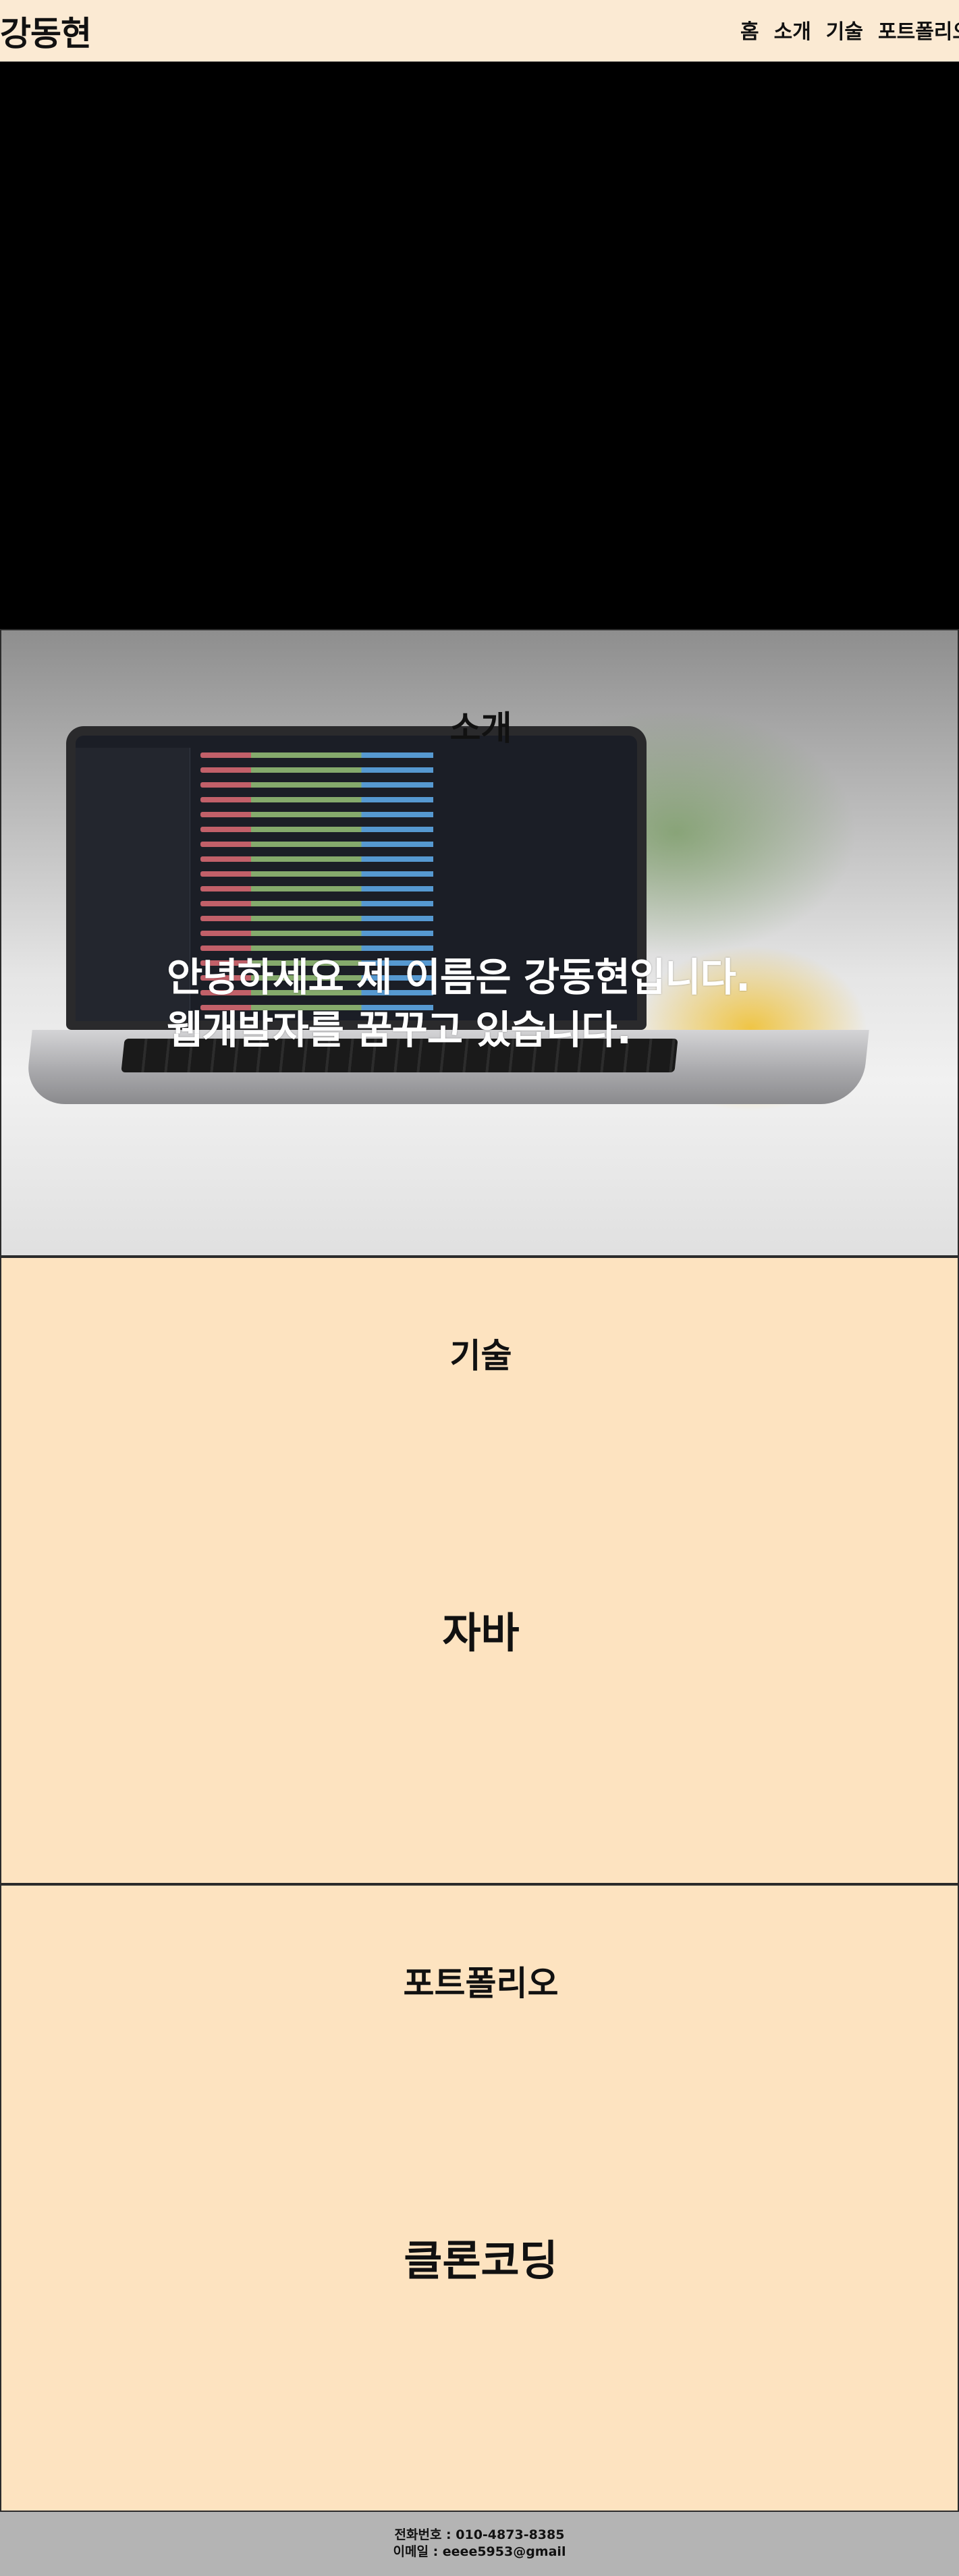 This screenshot has width=959, height=2576. I want to click on footer-email: 이메일 : eeee5953@gmail, so click(479, 2551).